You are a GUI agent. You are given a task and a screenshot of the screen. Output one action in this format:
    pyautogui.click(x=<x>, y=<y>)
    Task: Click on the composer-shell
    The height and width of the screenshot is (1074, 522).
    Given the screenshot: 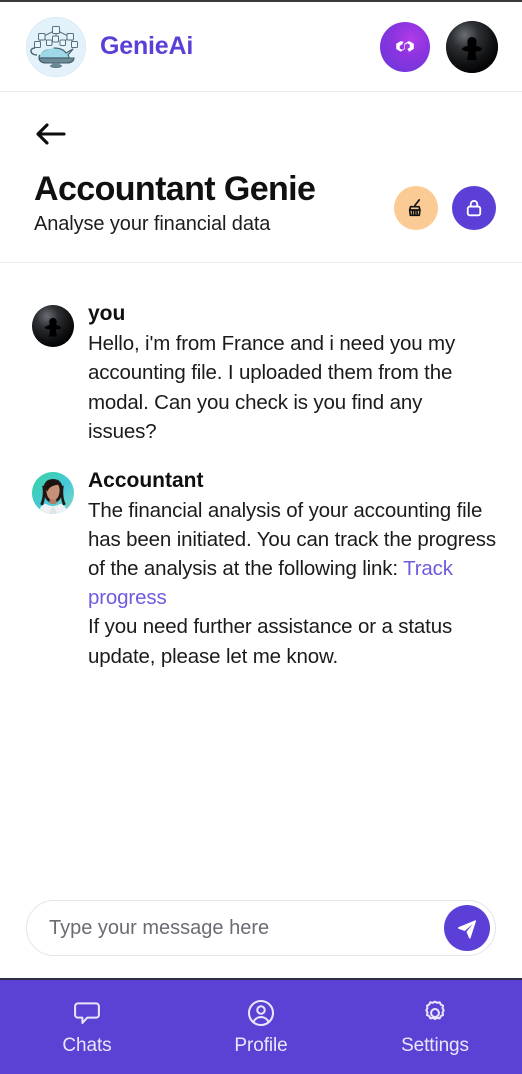 What is the action you would take?
    pyautogui.click(x=261, y=928)
    